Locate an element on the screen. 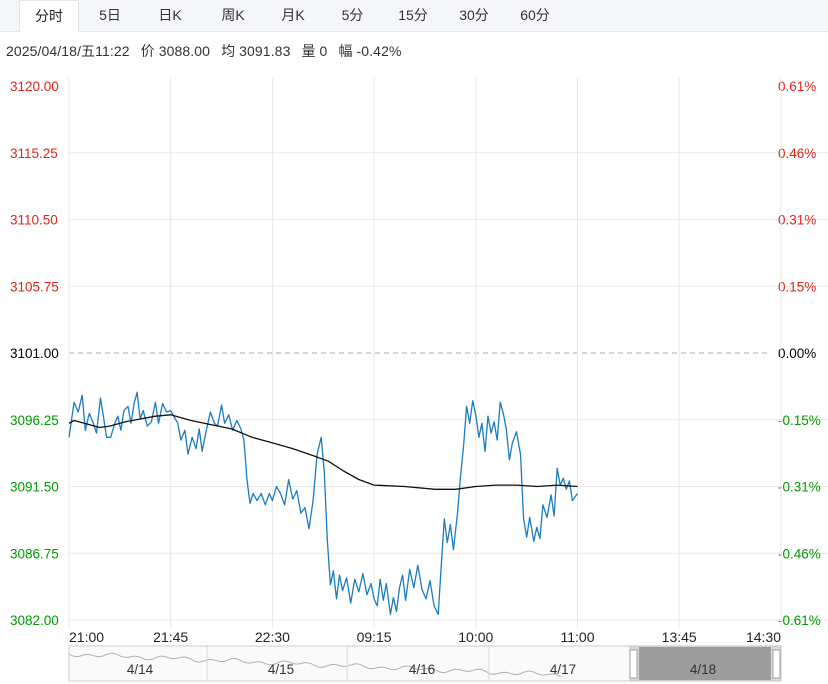 Image resolution: width=828 pixels, height=684 pixels. y-axis-tick-label: 3101.00 is located at coordinates (34, 353).